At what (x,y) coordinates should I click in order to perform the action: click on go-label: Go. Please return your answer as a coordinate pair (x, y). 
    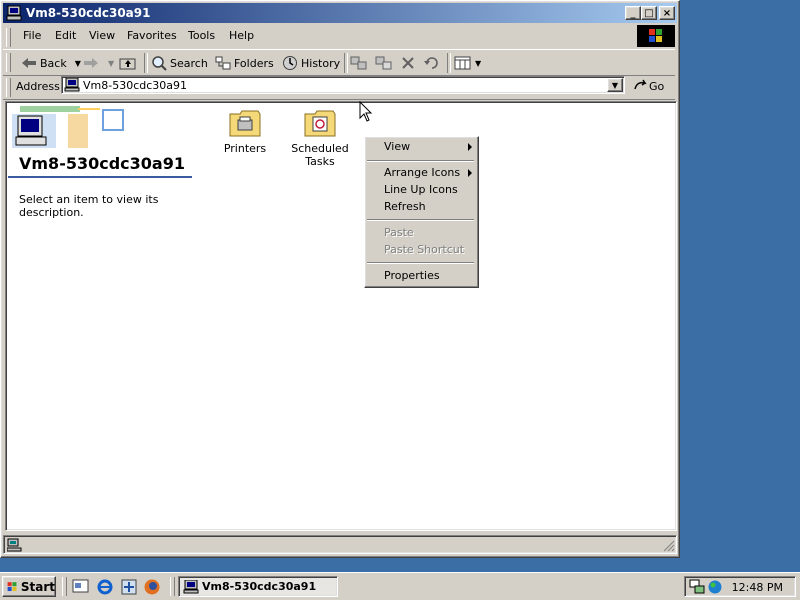
    Looking at the image, I should click on (657, 86).